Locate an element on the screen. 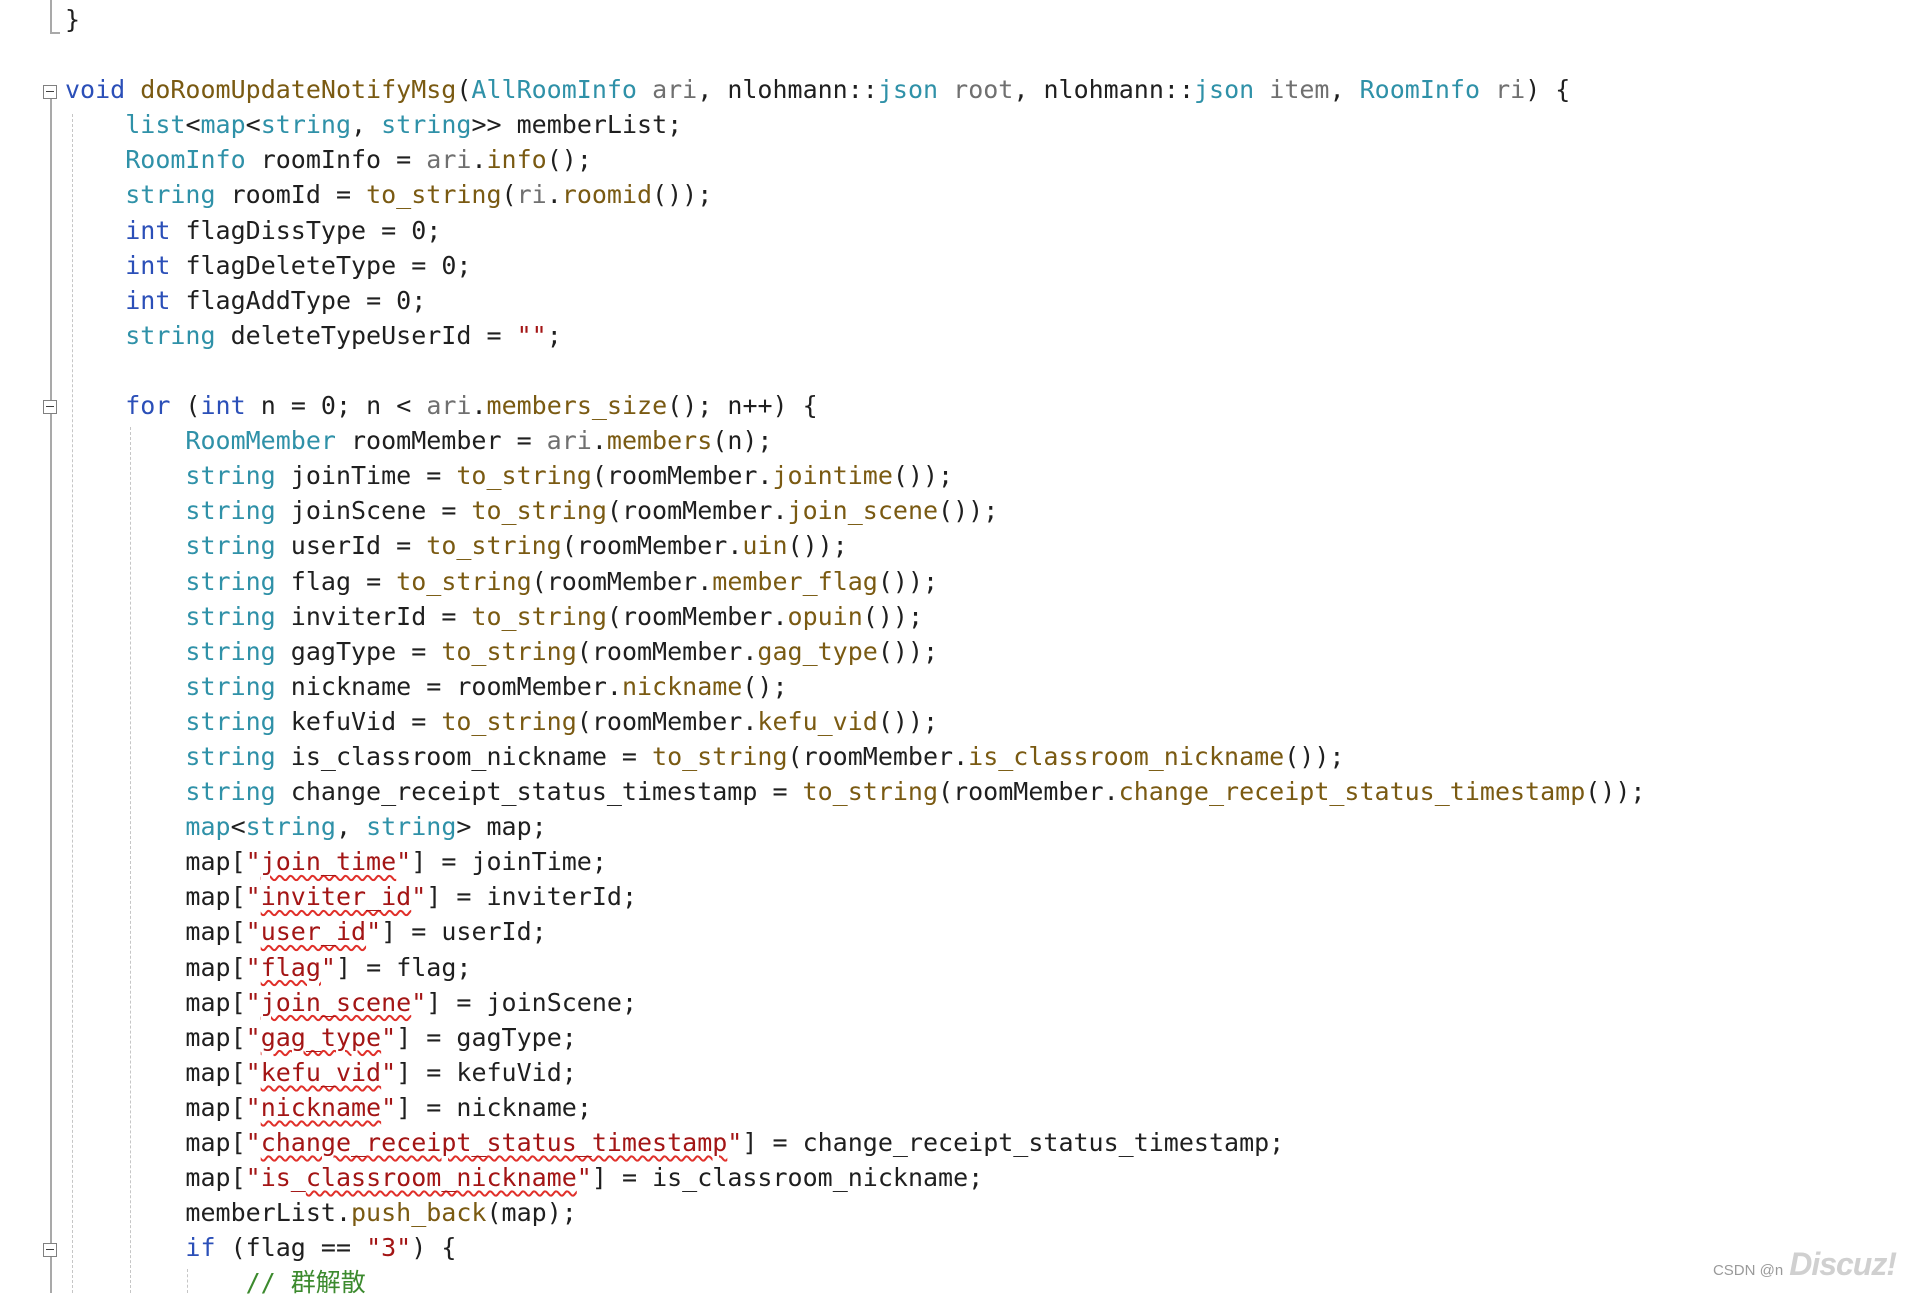  code-token: ) { is located at coordinates (1548, 90).